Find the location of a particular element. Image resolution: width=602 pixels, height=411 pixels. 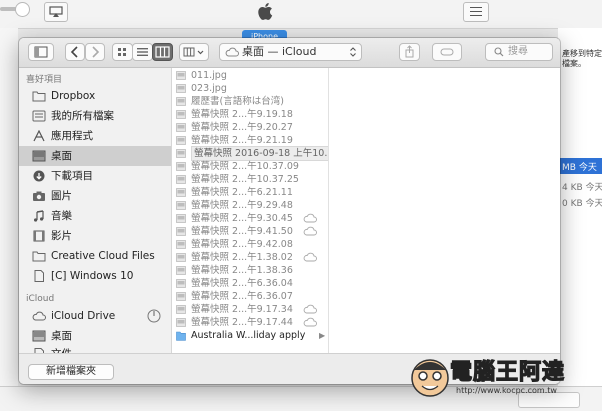

file-name: 螢幕快照 2...午9.17.44 is located at coordinates (242, 322).